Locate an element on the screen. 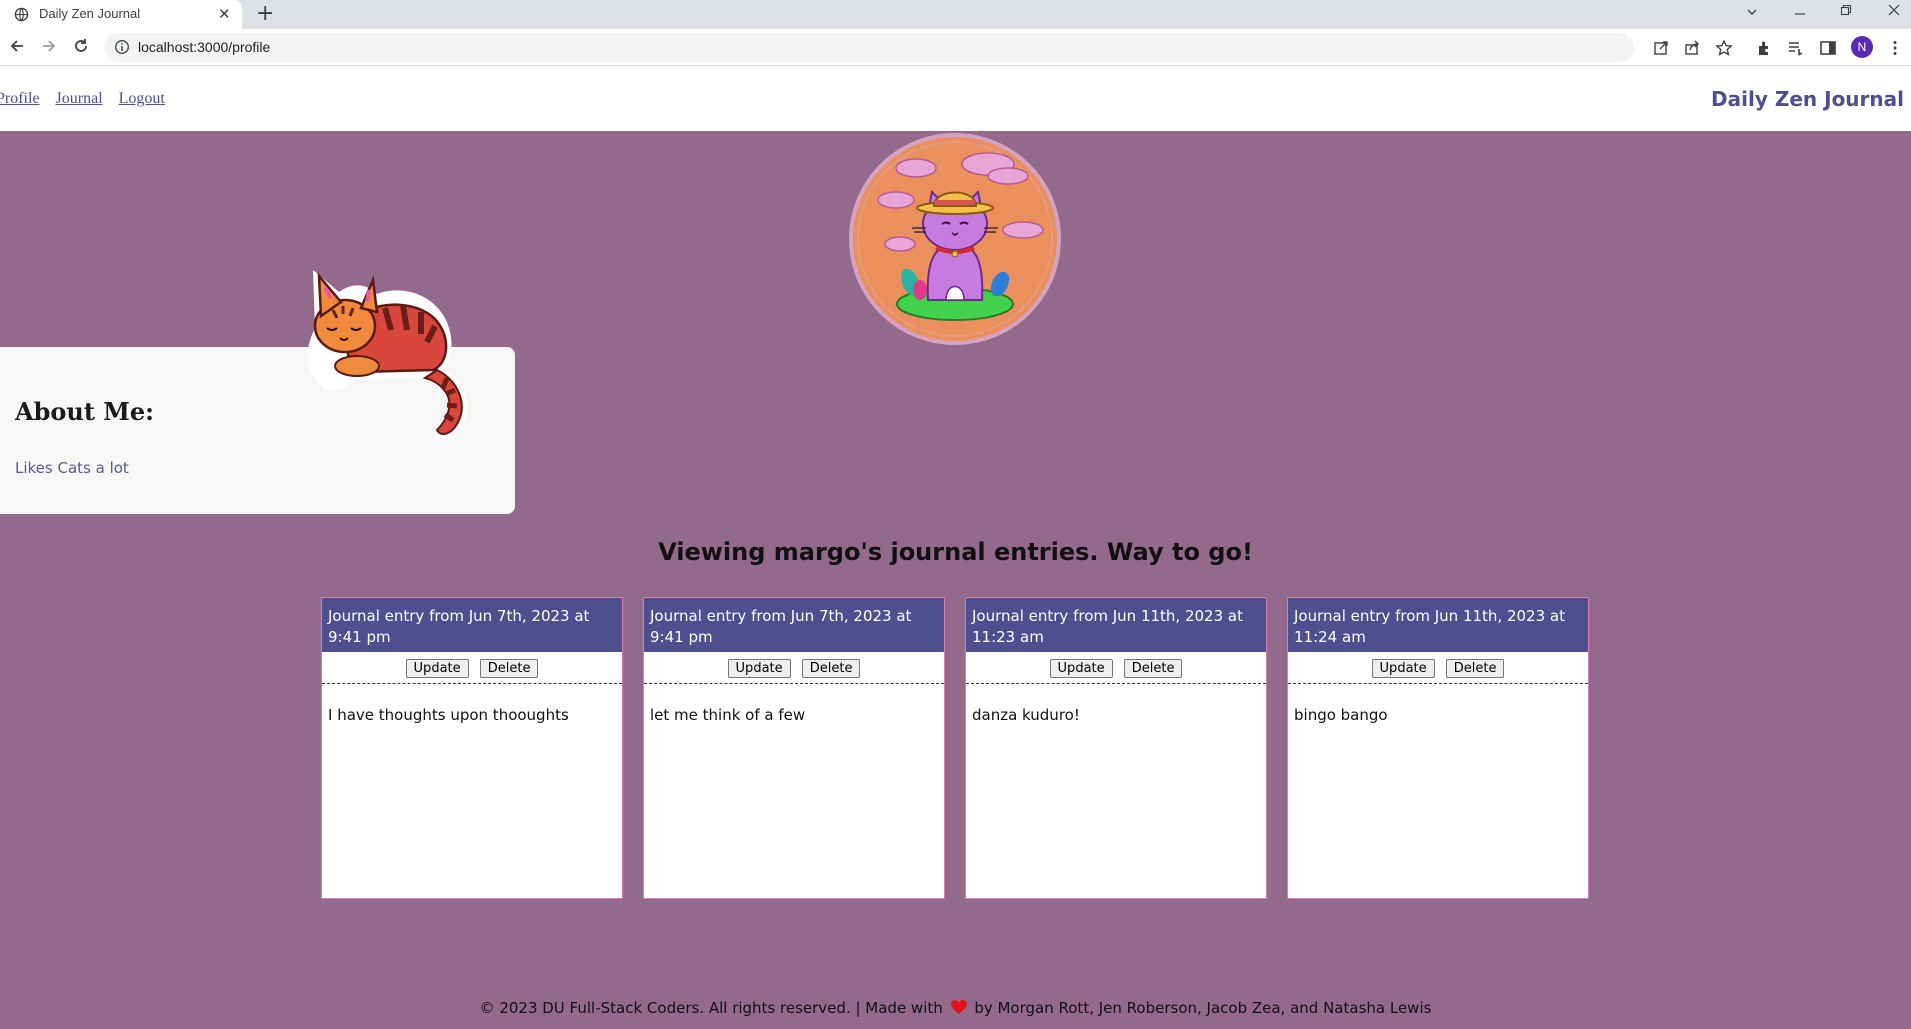  reload-icon is located at coordinates (81, 46).